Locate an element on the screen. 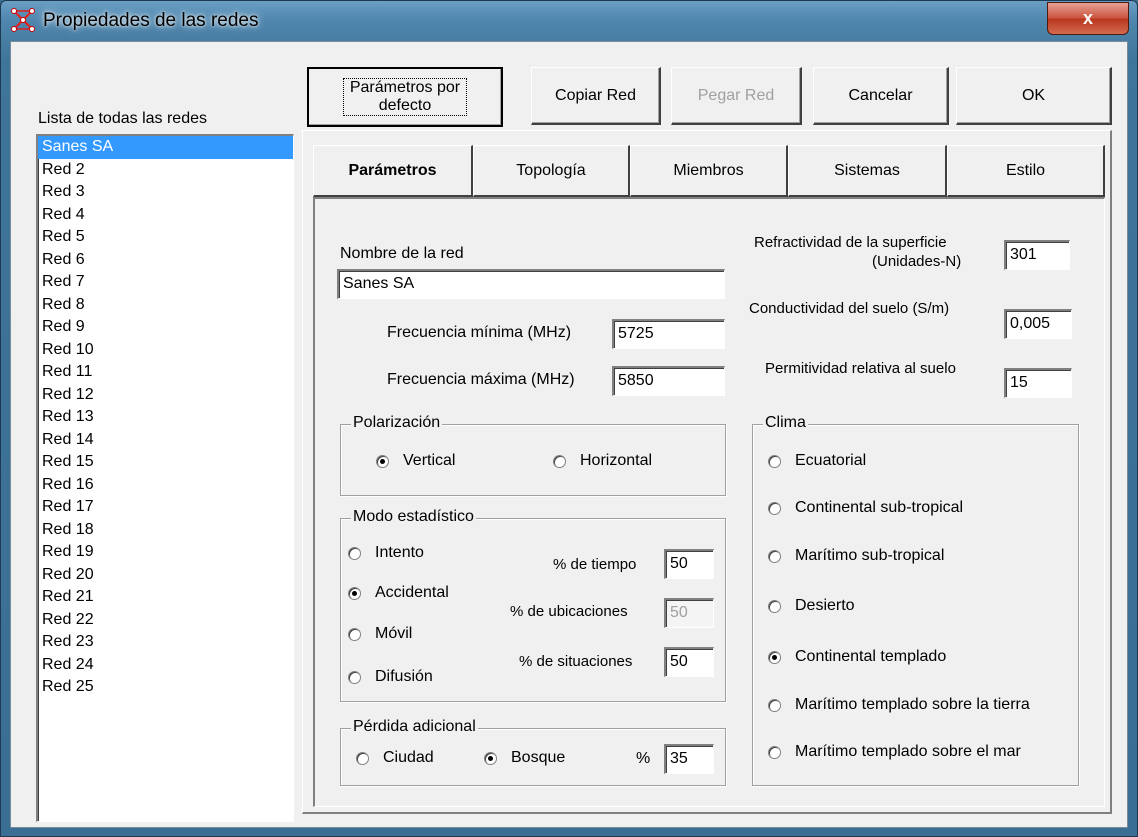  tab-sistemas: Sistemas is located at coordinates (867, 171).